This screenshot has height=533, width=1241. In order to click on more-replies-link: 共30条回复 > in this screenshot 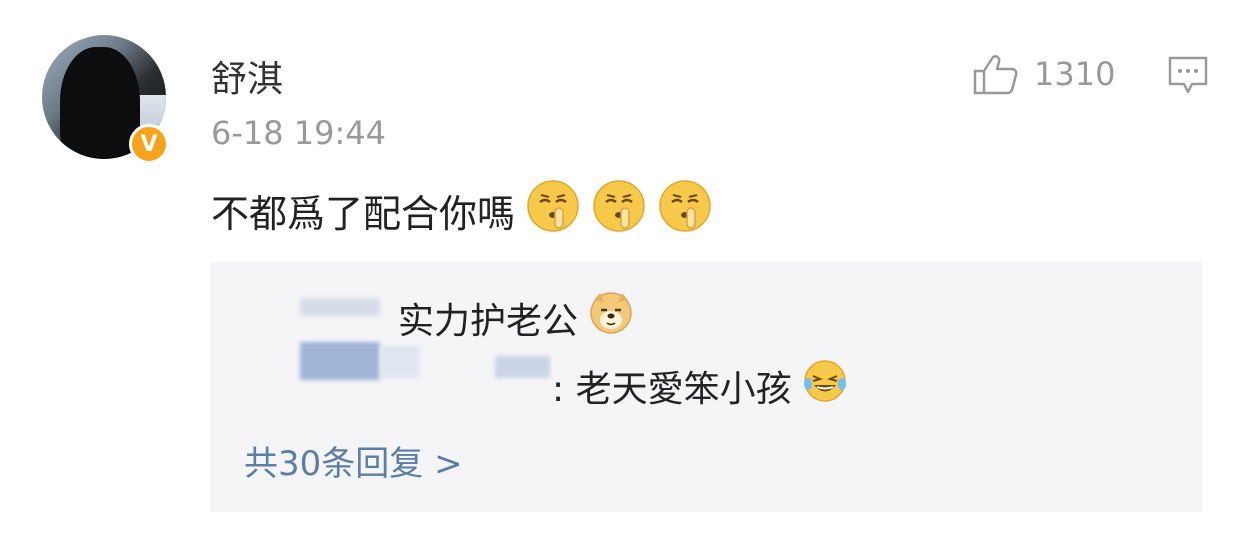, I will do `click(353, 460)`.